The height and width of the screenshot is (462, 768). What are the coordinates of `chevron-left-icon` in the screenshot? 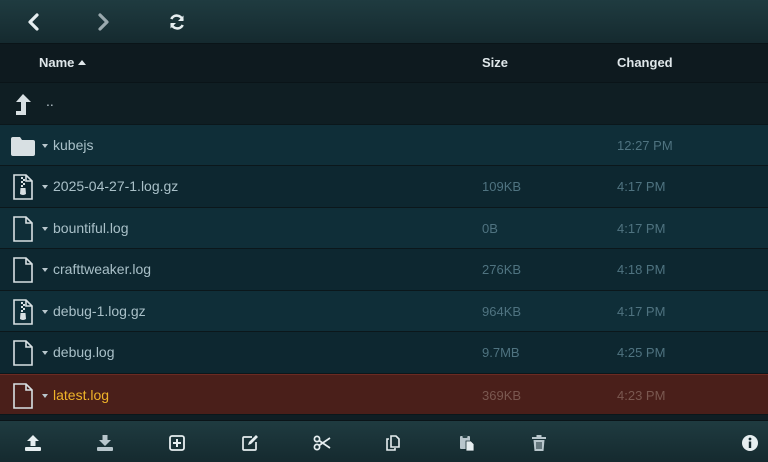 It's located at (33, 22).